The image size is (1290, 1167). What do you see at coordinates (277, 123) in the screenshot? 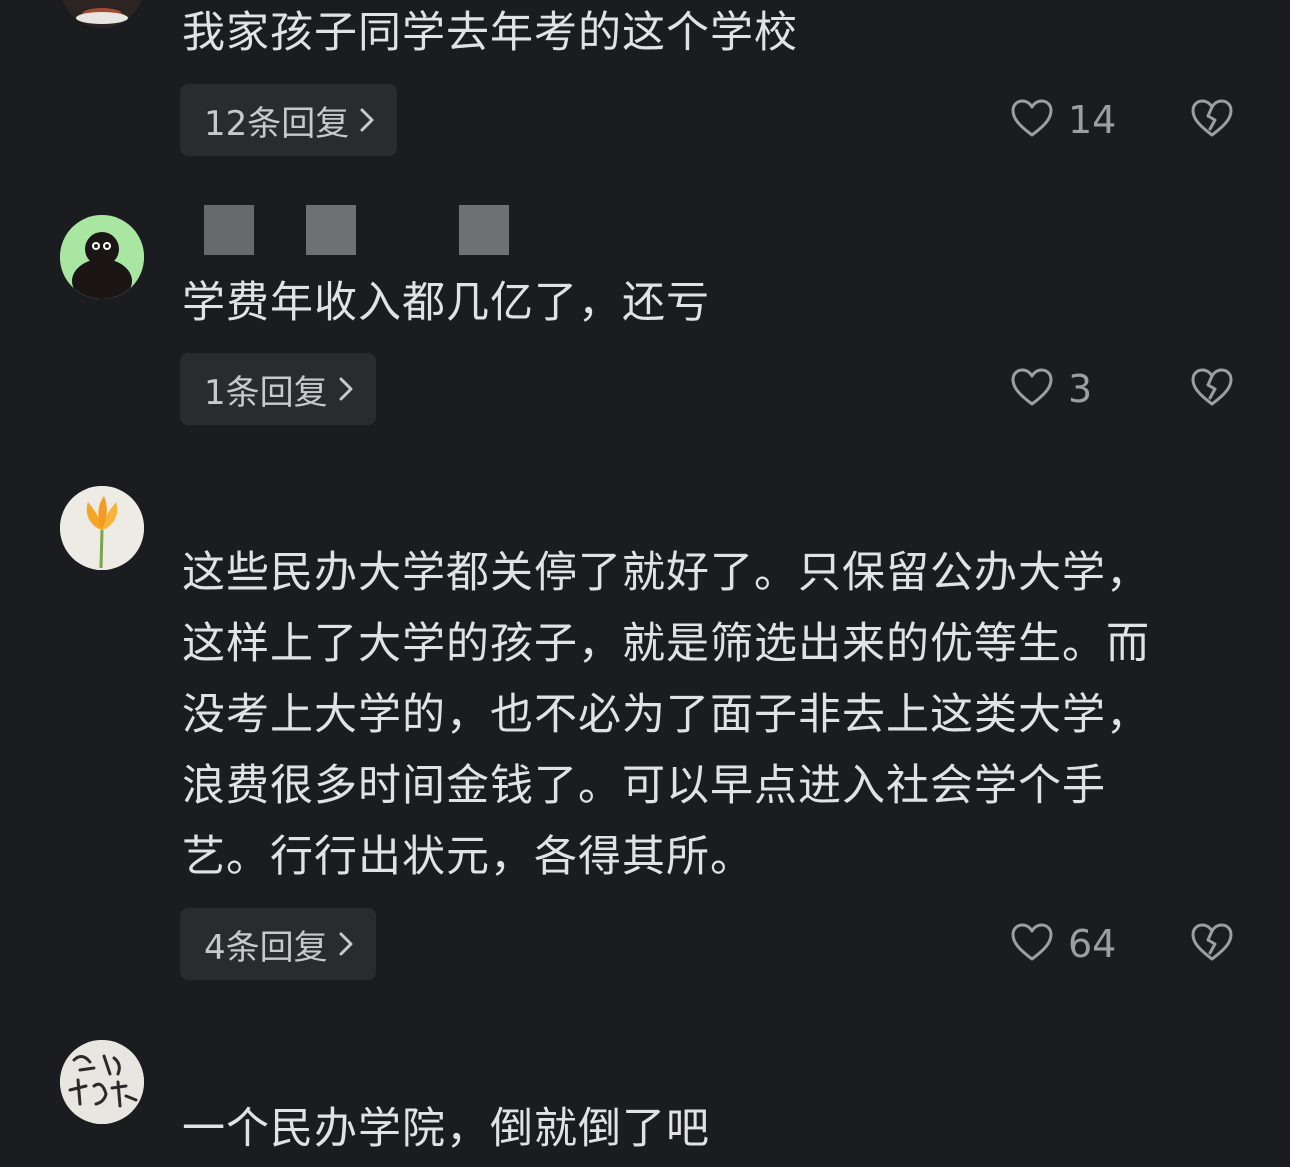
I see `replies-label: 12条回复` at bounding box center [277, 123].